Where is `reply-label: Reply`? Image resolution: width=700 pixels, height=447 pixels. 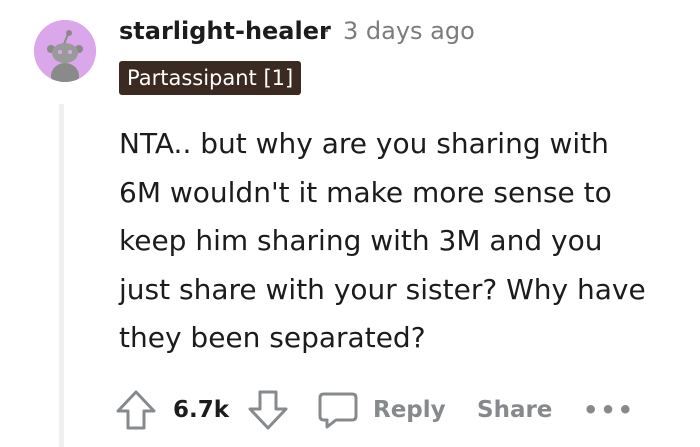
reply-label: Reply is located at coordinates (409, 410).